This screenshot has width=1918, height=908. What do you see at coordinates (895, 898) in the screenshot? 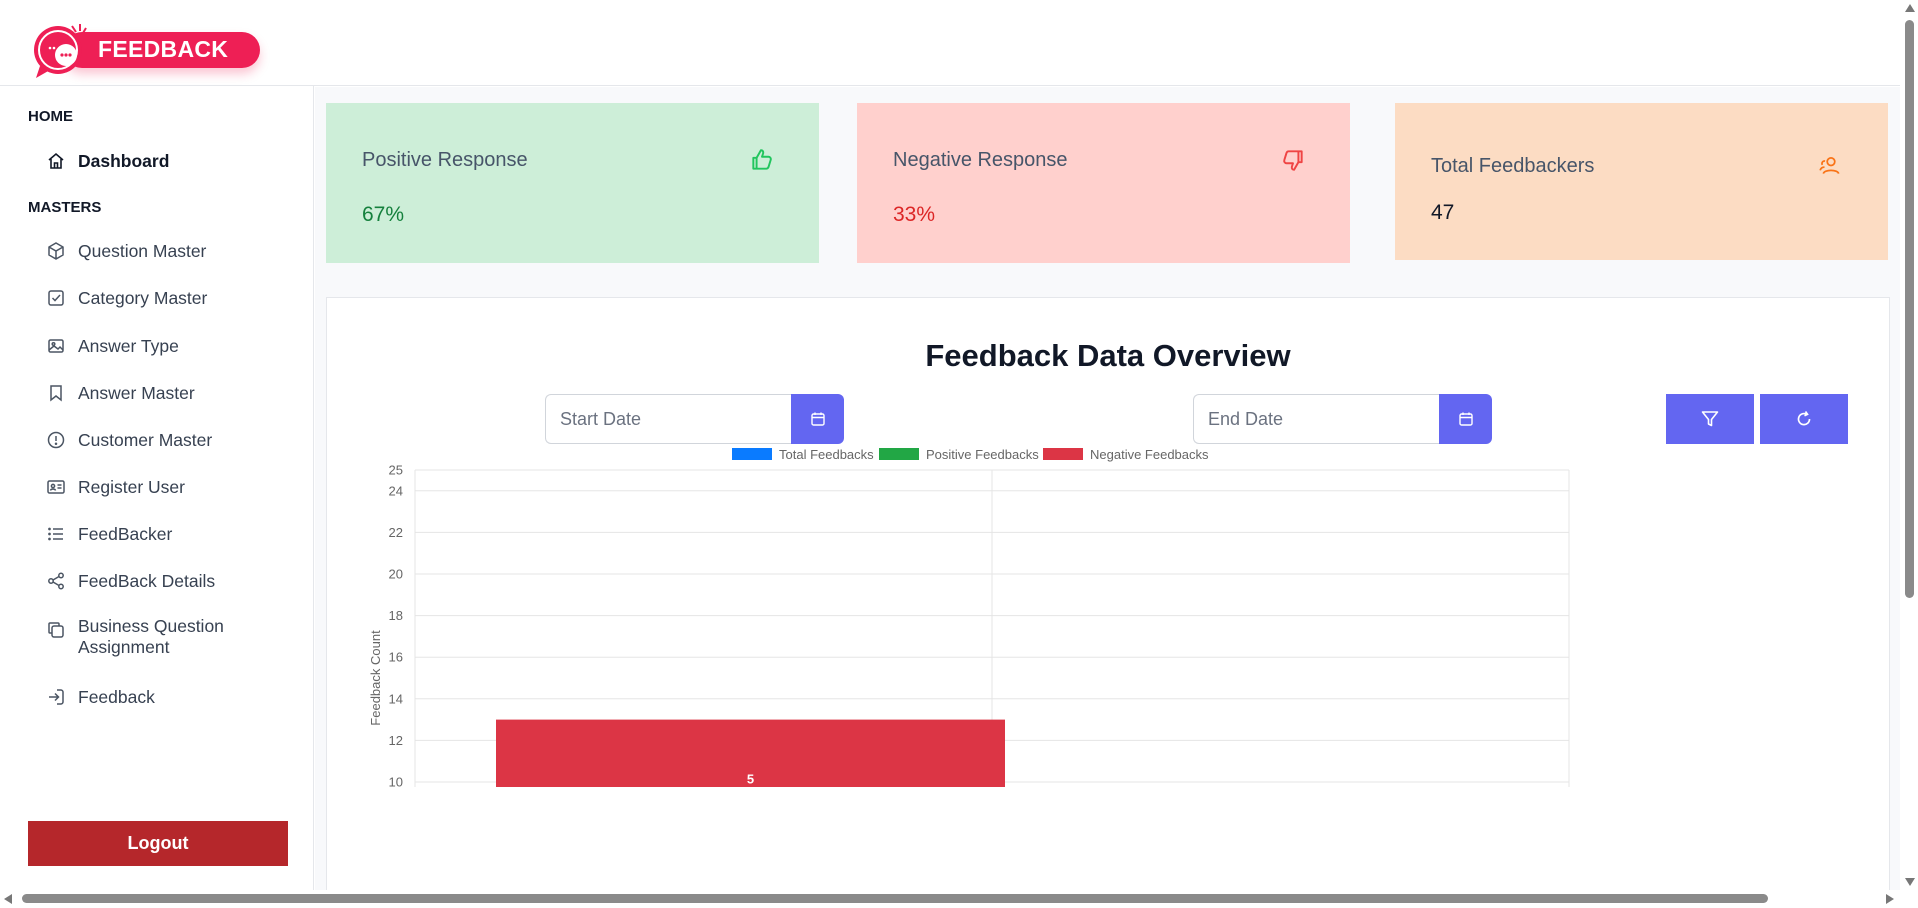
I see `horizontal-scroll-thumb` at bounding box center [895, 898].